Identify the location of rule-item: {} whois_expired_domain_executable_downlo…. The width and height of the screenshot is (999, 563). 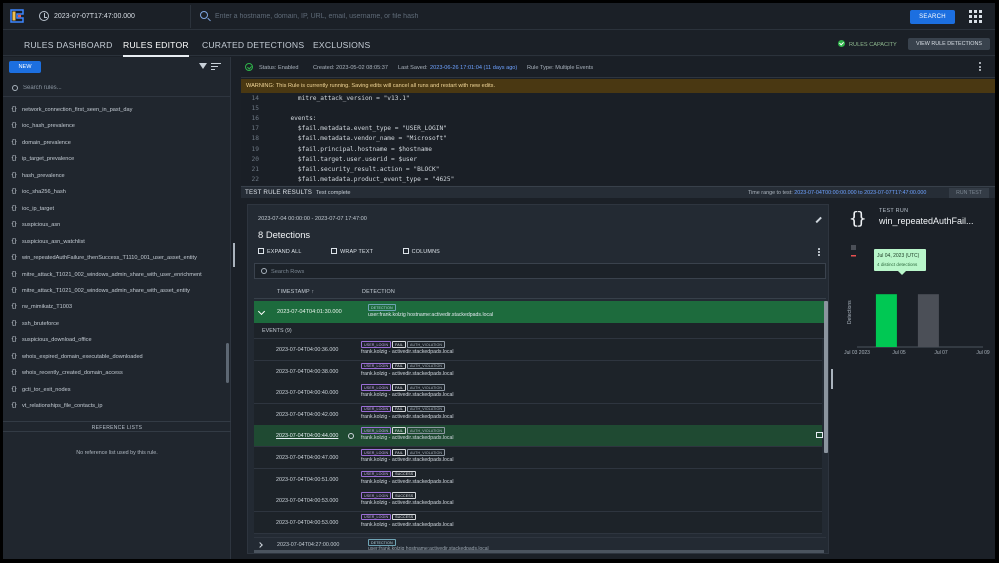
(77, 359).